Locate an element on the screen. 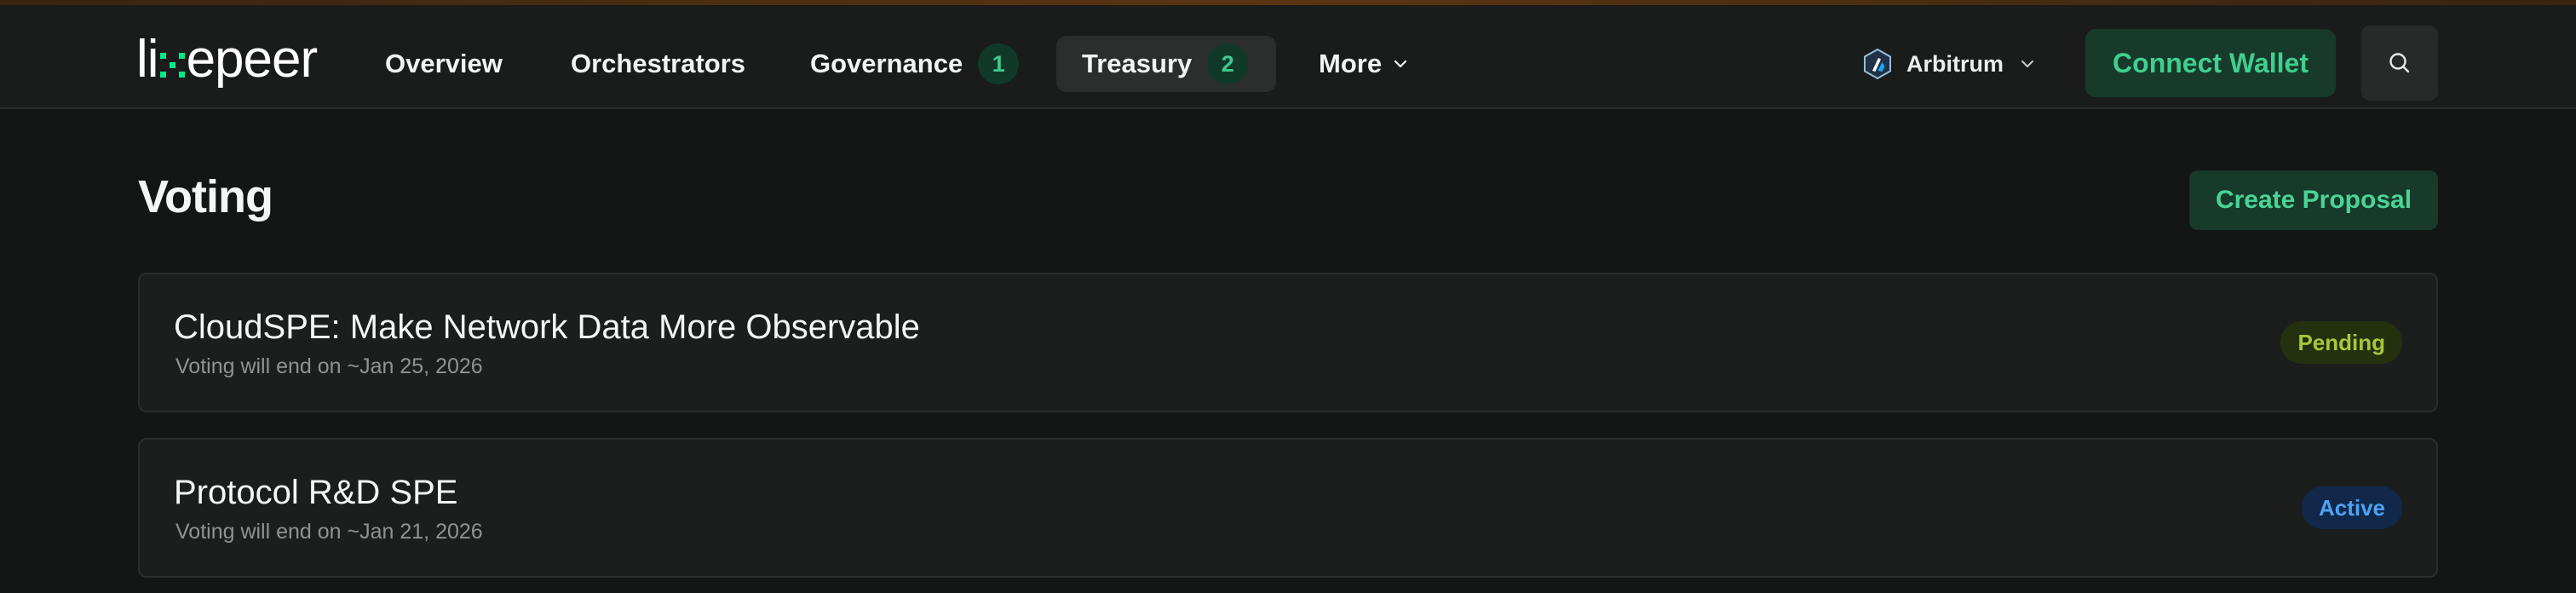 The width and height of the screenshot is (2576, 593). nav-governance: Governance 1 is located at coordinates (915, 64).